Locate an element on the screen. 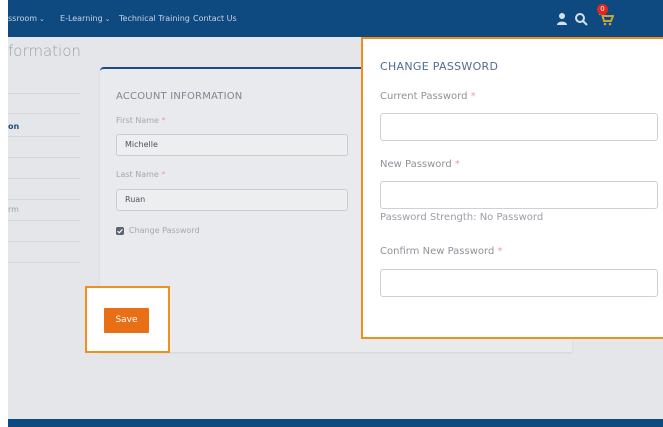 The image size is (663, 427). confirm-password-label: Confirm New Password * is located at coordinates (441, 251).